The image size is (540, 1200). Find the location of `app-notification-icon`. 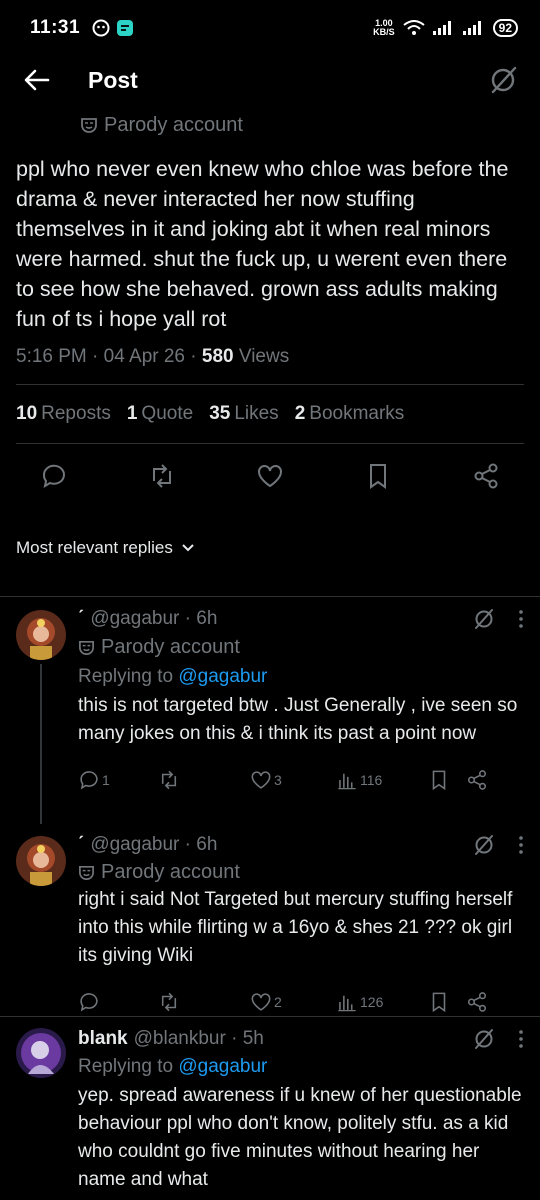

app-notification-icon is located at coordinates (101, 28).